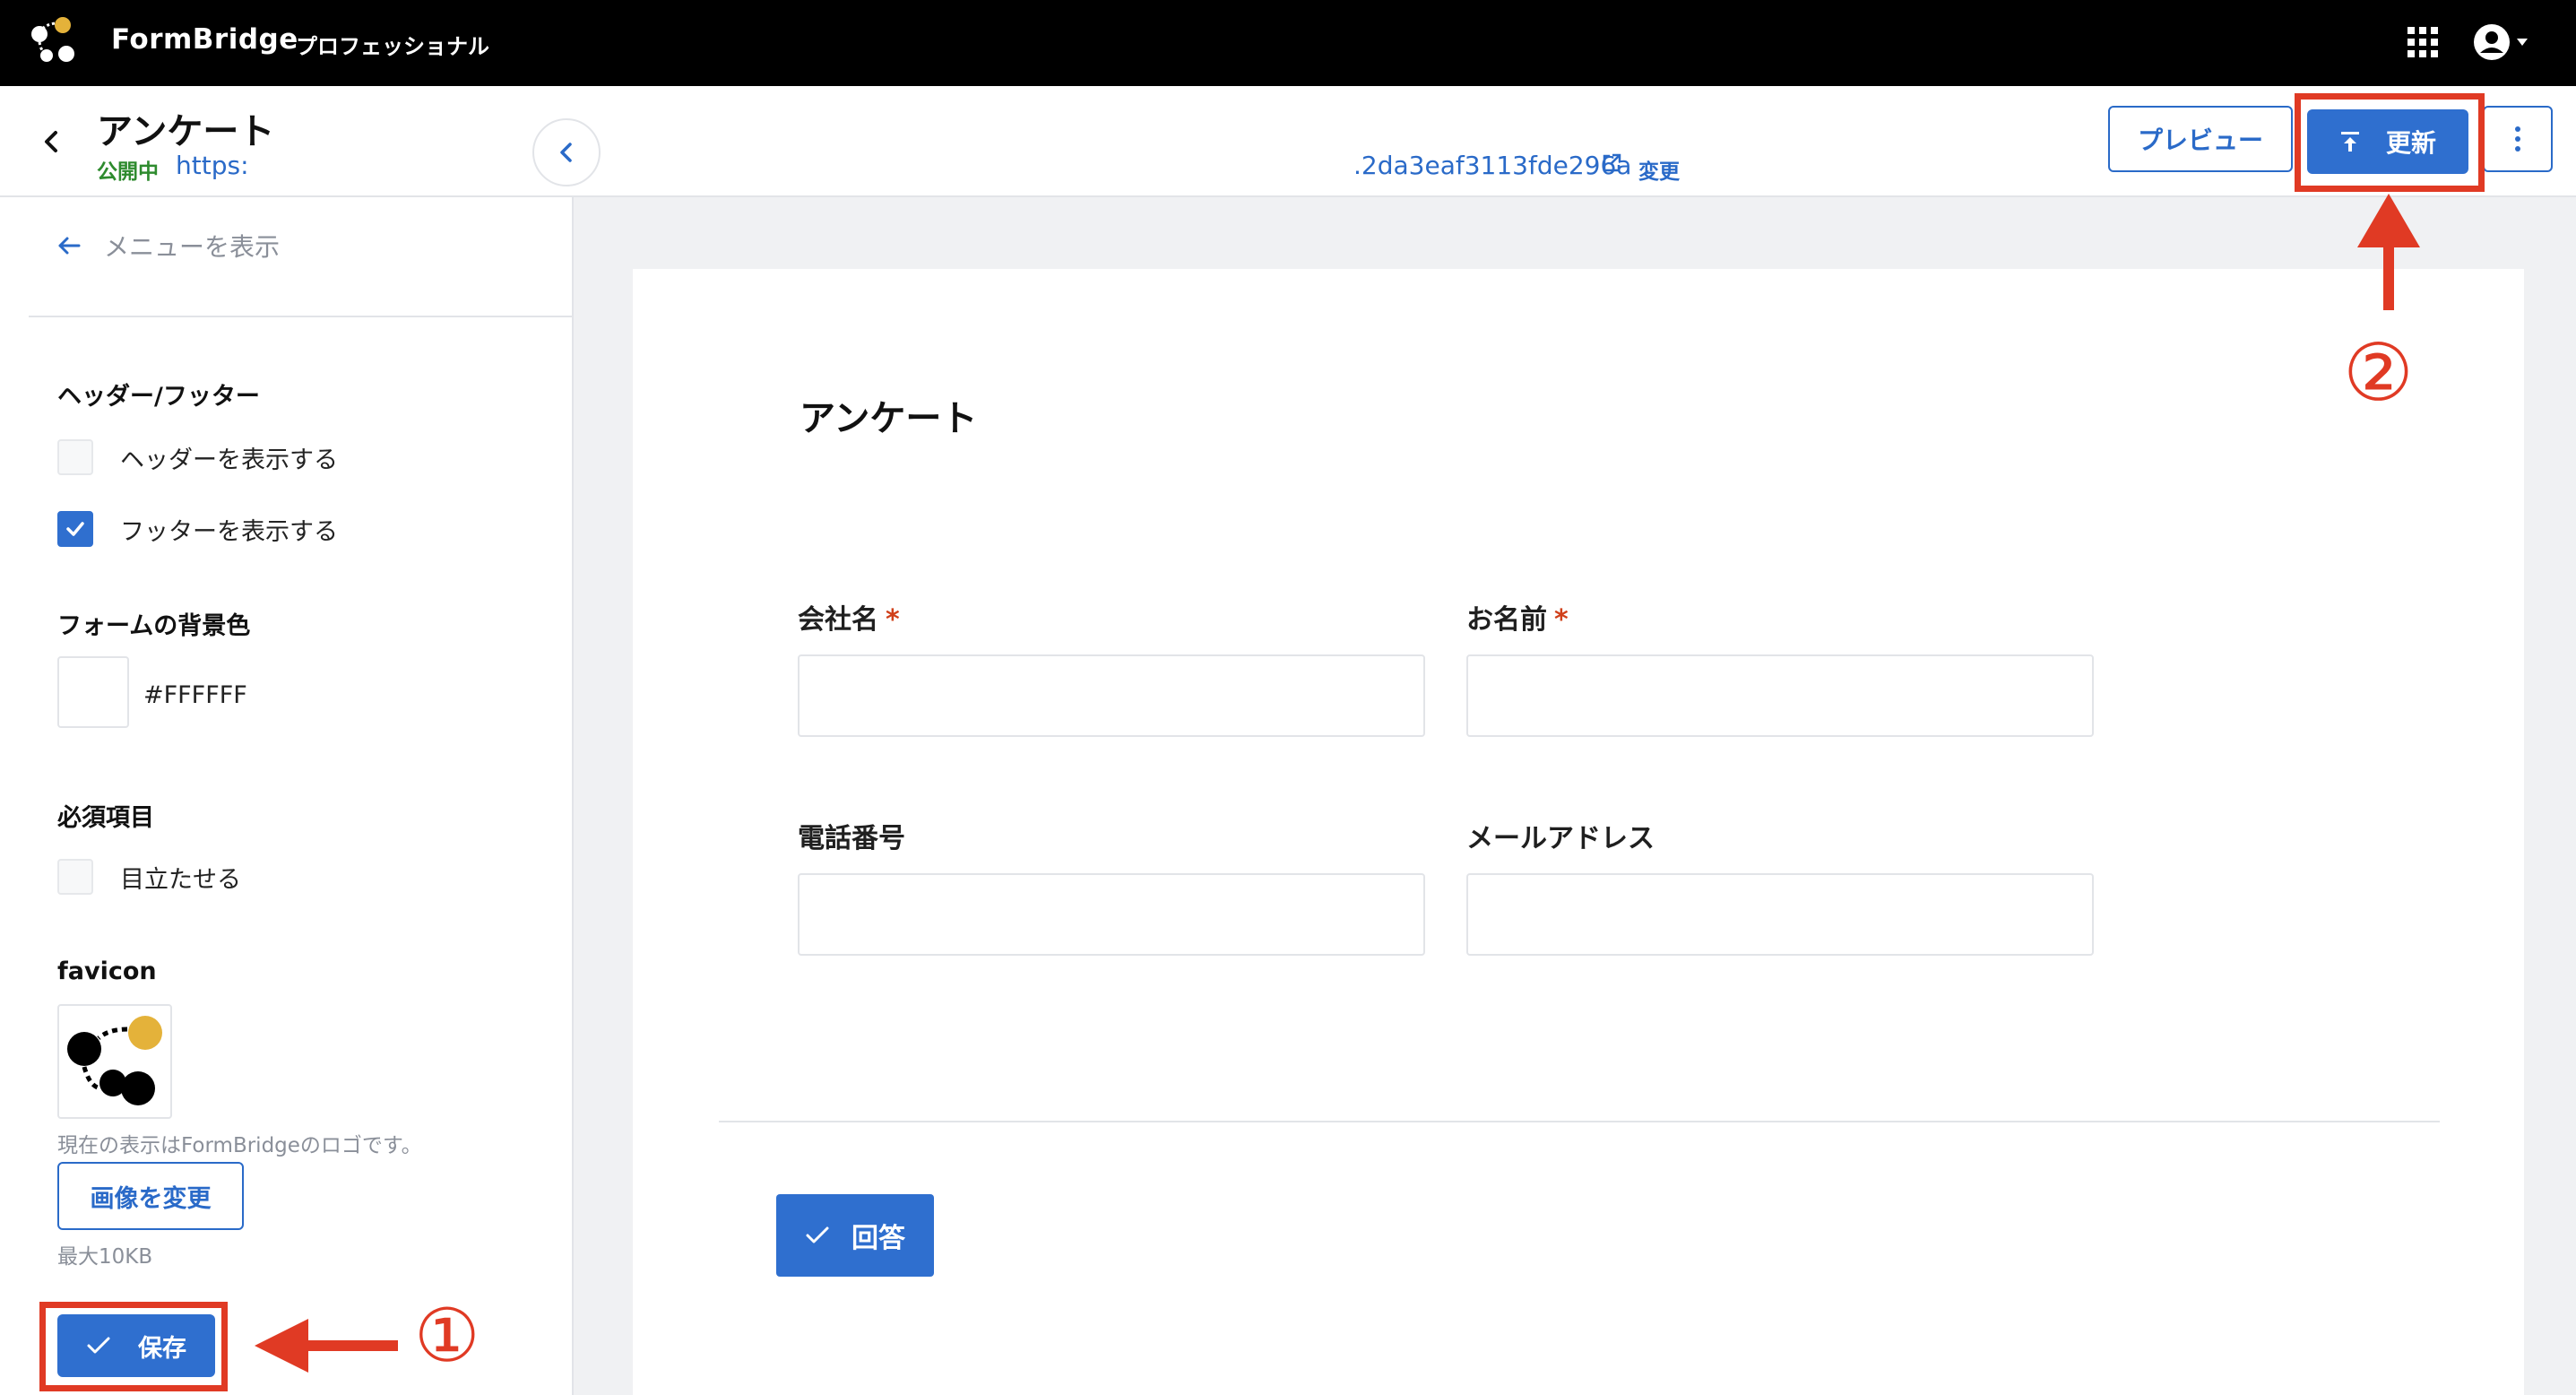 Image resolution: width=2576 pixels, height=1395 pixels. I want to click on required-items-title: 必須項目, so click(105, 818).